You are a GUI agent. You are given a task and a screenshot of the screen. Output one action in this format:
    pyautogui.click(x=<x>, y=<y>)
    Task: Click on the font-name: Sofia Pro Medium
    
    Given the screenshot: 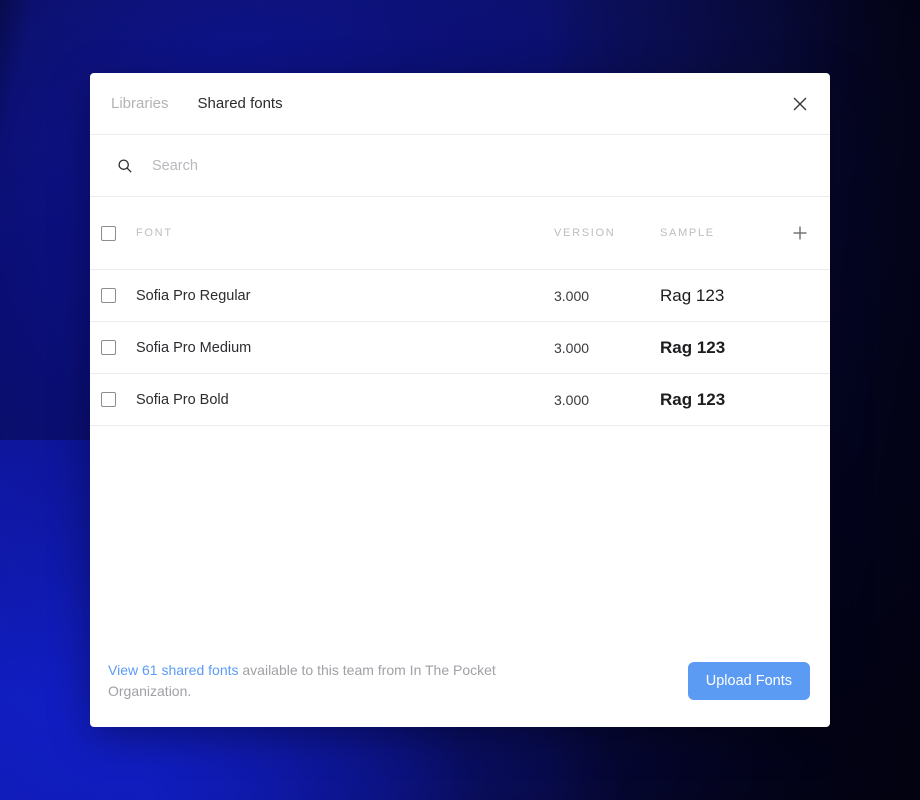 What is the action you would take?
    pyautogui.click(x=194, y=347)
    